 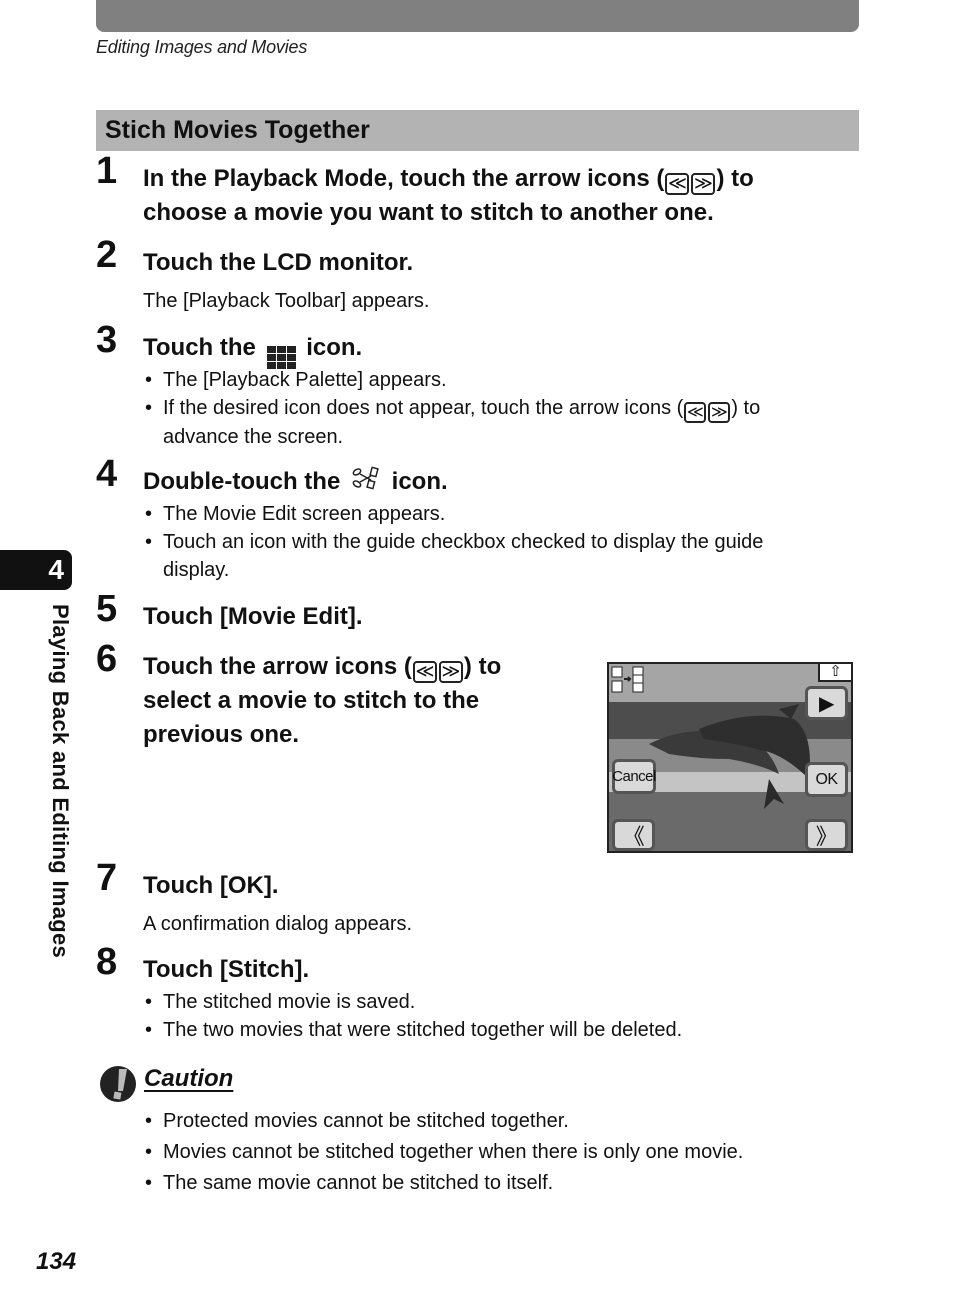 I want to click on top-header-bar, so click(x=477, y=16).